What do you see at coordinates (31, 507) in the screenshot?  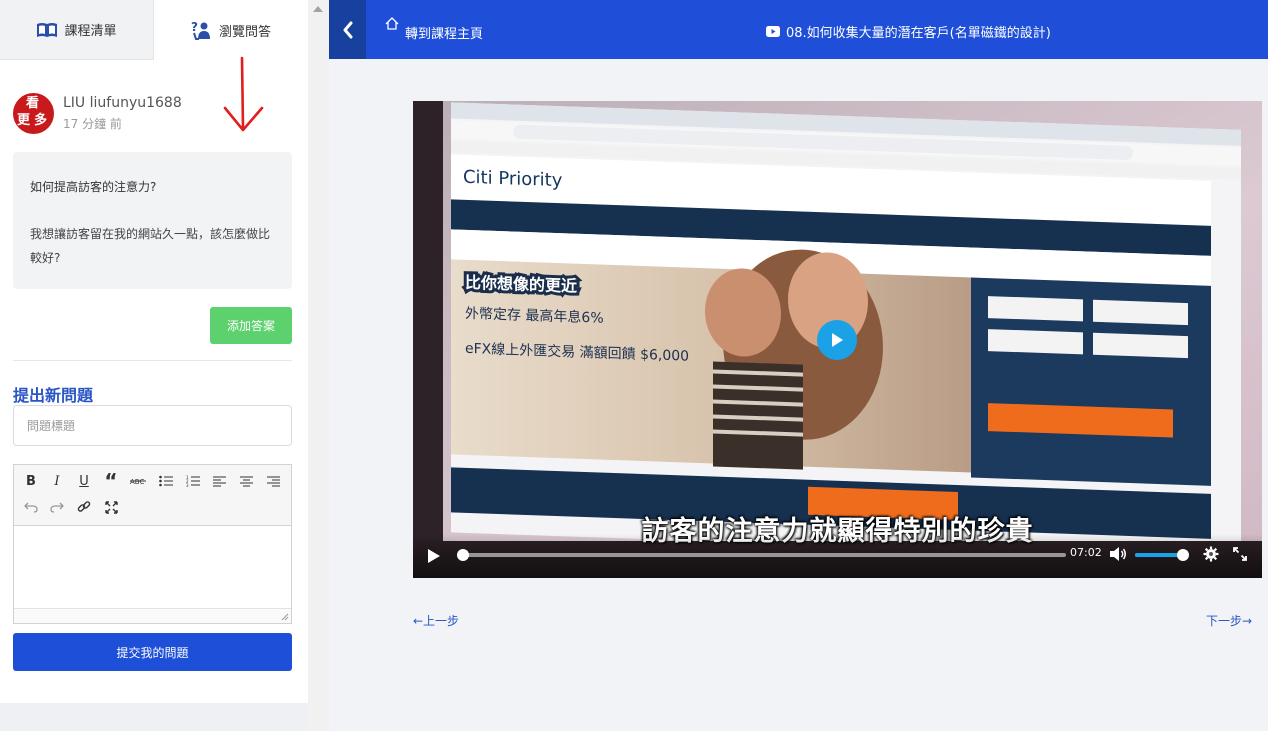 I see `undo-icon` at bounding box center [31, 507].